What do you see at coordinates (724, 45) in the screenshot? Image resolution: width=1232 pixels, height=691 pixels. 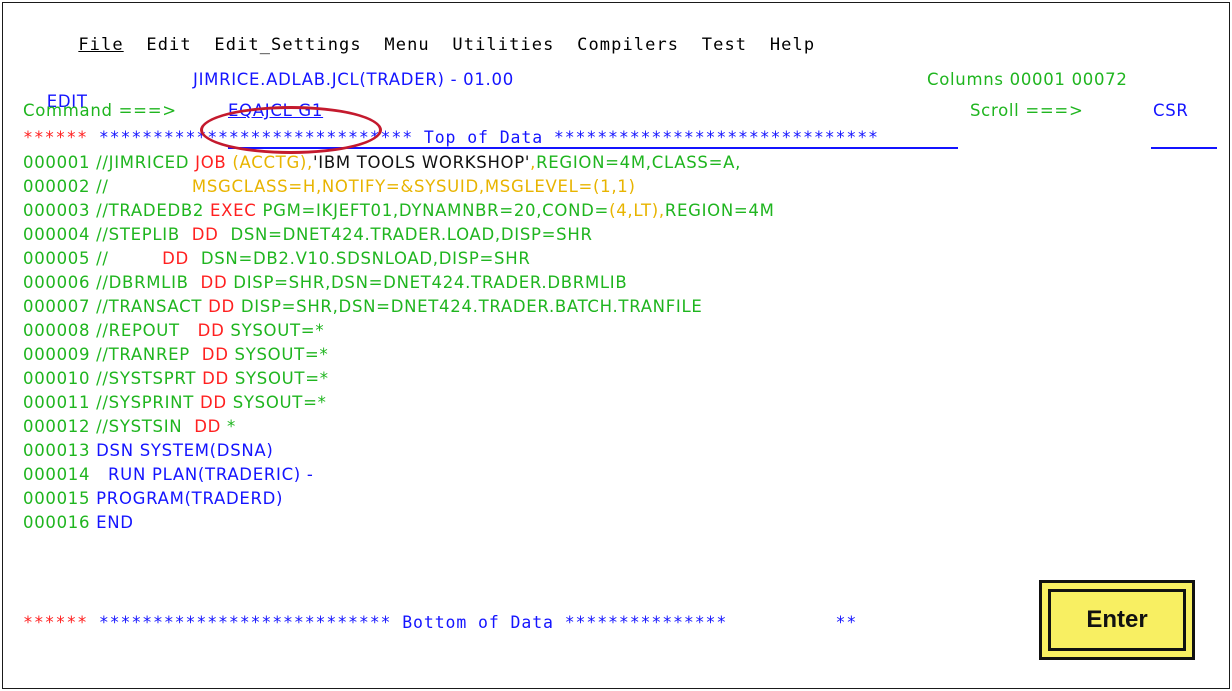 I see `menu-item-test: Test` at bounding box center [724, 45].